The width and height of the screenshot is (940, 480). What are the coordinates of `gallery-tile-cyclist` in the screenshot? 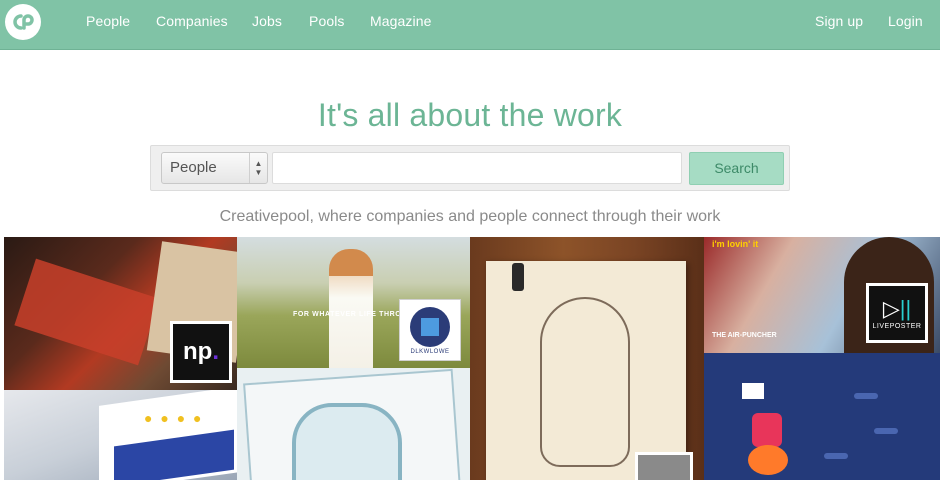 It's located at (587, 358).